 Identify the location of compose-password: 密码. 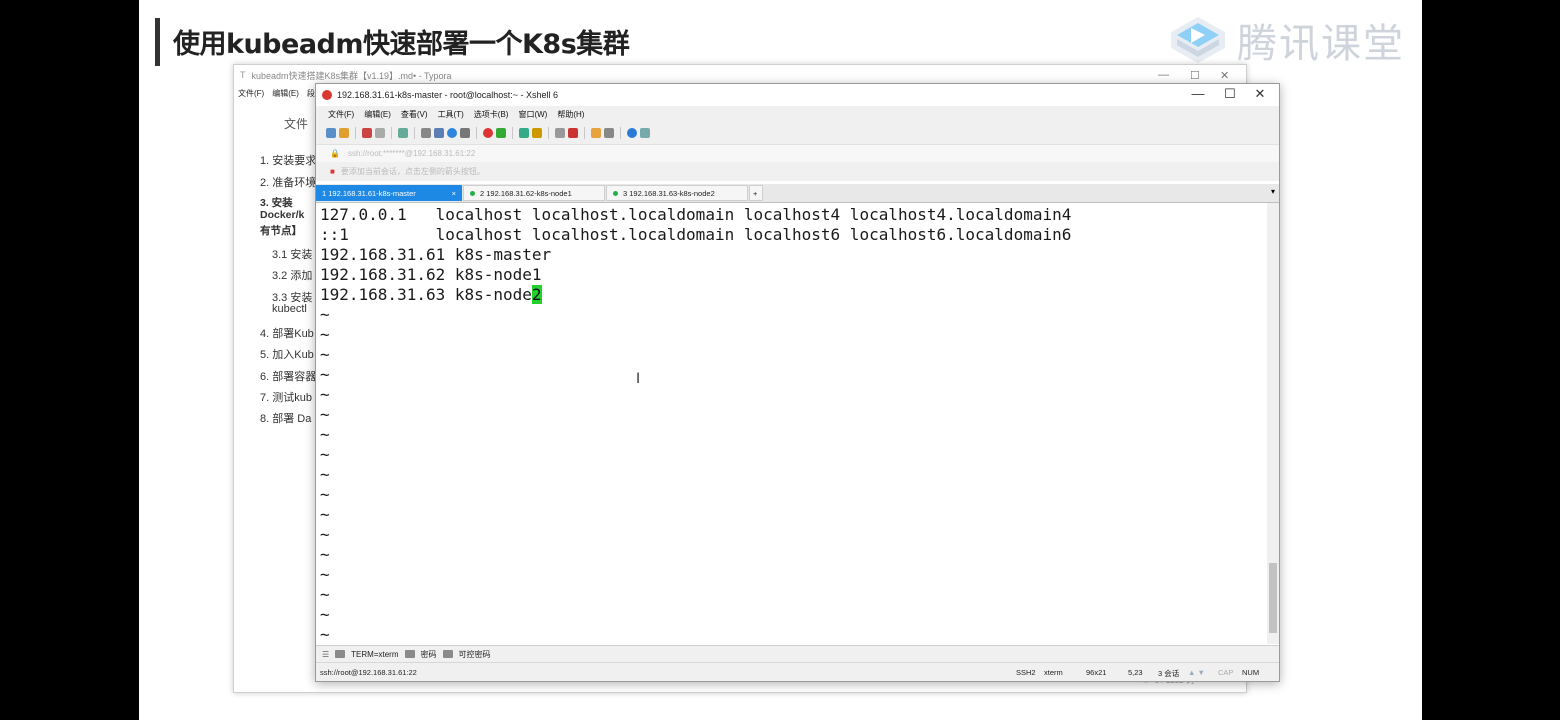
(429, 654).